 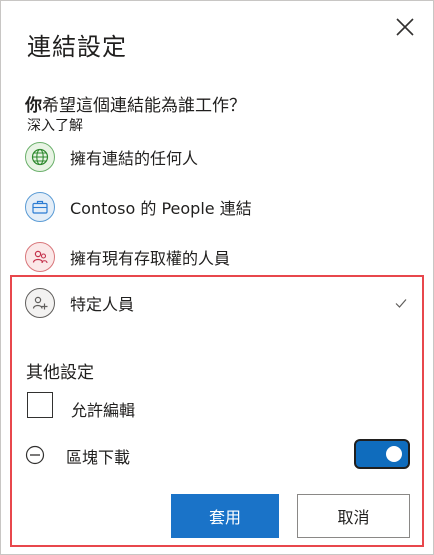 I want to click on briefcase-icon, so click(x=40, y=207).